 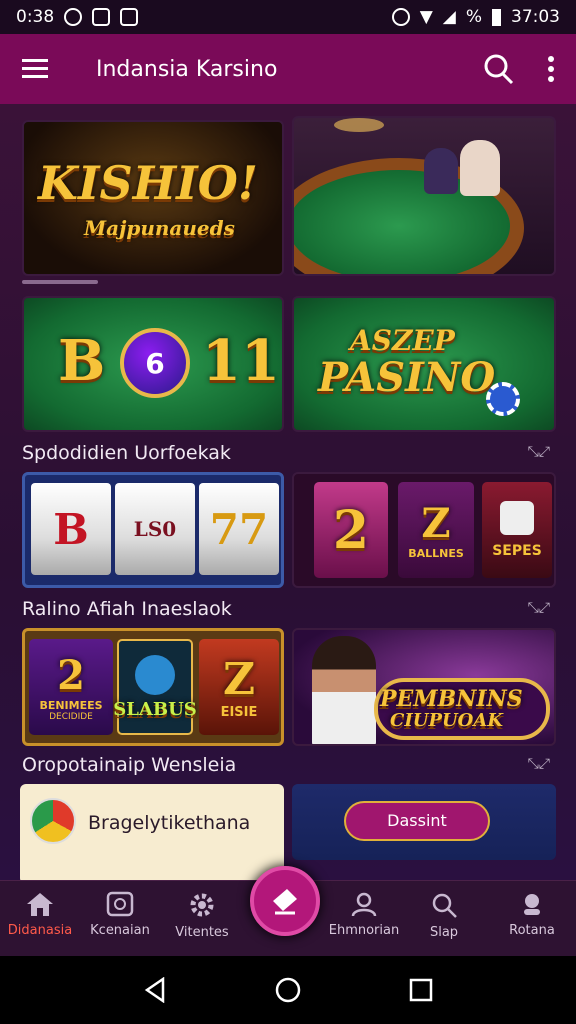 I want to click on nav-search: Slap, so click(x=444, y=915).